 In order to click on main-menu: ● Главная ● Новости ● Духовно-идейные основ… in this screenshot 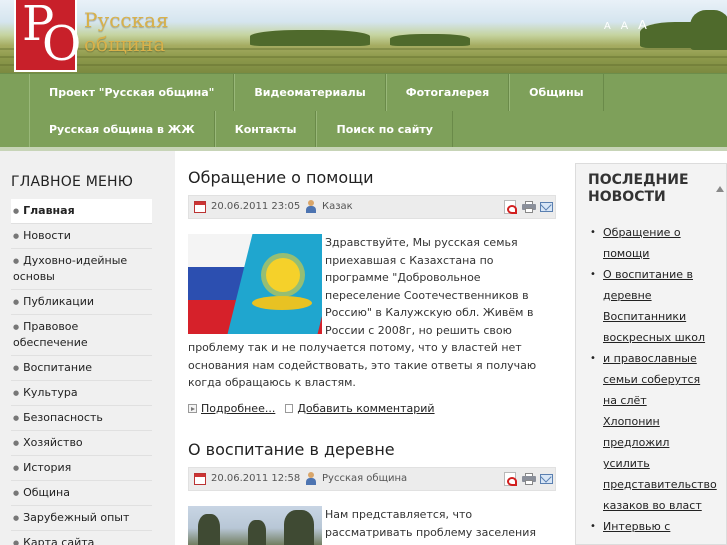, I will do `click(81, 372)`.